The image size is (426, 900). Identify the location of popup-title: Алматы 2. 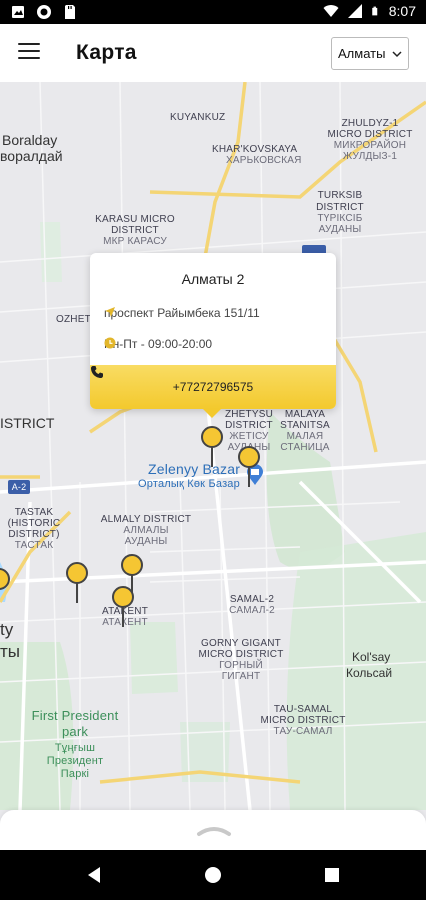
(213, 279).